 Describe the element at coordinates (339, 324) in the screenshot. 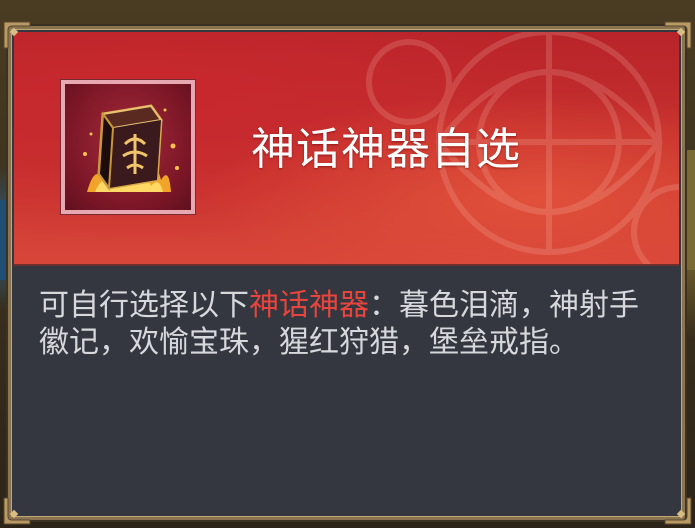

I see `item-description: 可自行选择以下神话神器：暮色泪滴，神射手徽记，欢愉宝珠，猩红狩猎，堡垒戒指。` at that location.